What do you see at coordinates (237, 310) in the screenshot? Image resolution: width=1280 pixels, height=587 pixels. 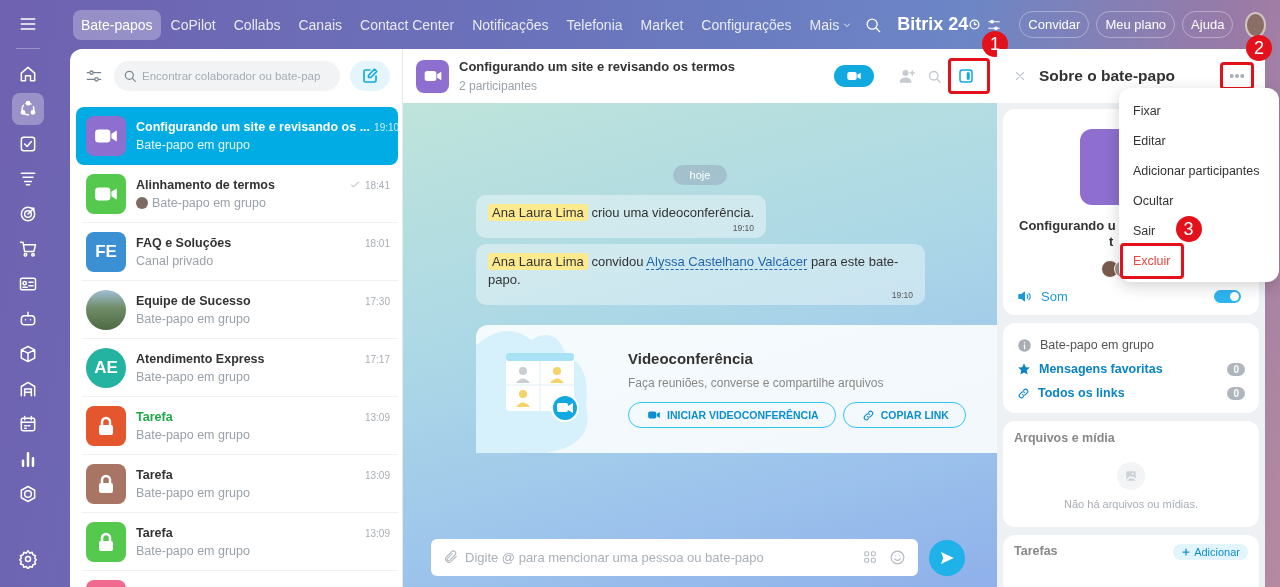 I see `chat-list-item: Equipe de Sucesso 17:30 Bate-papo em grupo` at bounding box center [237, 310].